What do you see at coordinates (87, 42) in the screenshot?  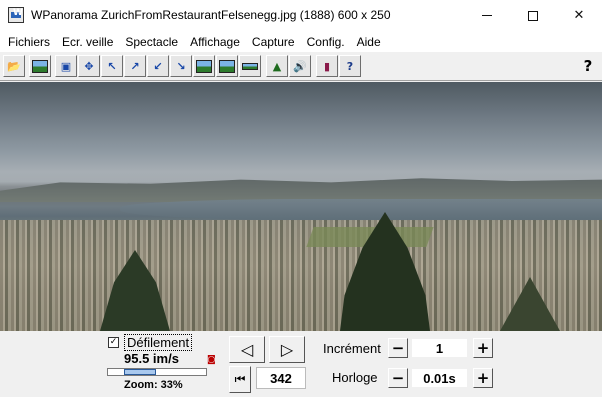 I see `menu-ecr-veille: Ecr. veille` at bounding box center [87, 42].